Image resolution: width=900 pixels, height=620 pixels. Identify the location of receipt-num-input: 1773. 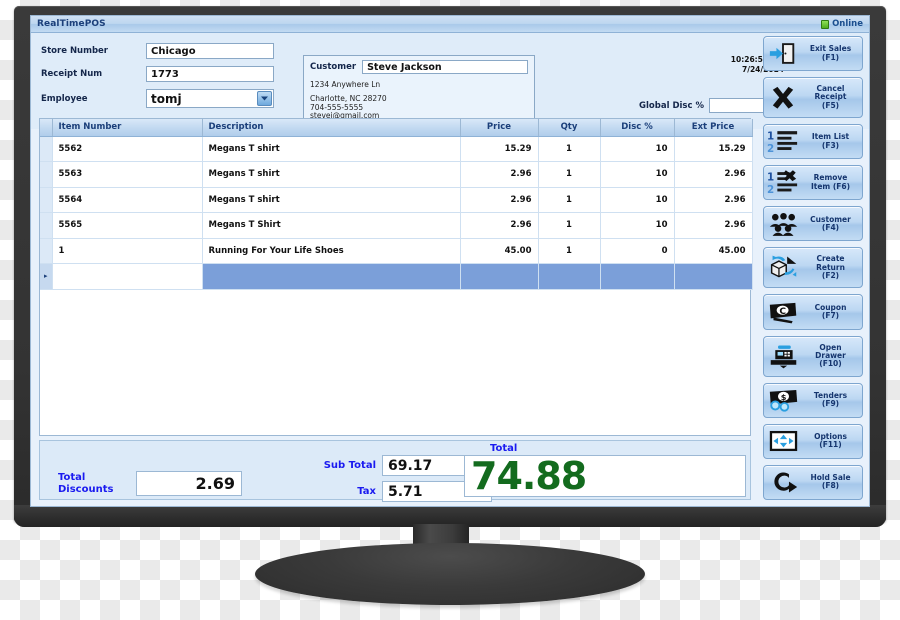
(210, 74).